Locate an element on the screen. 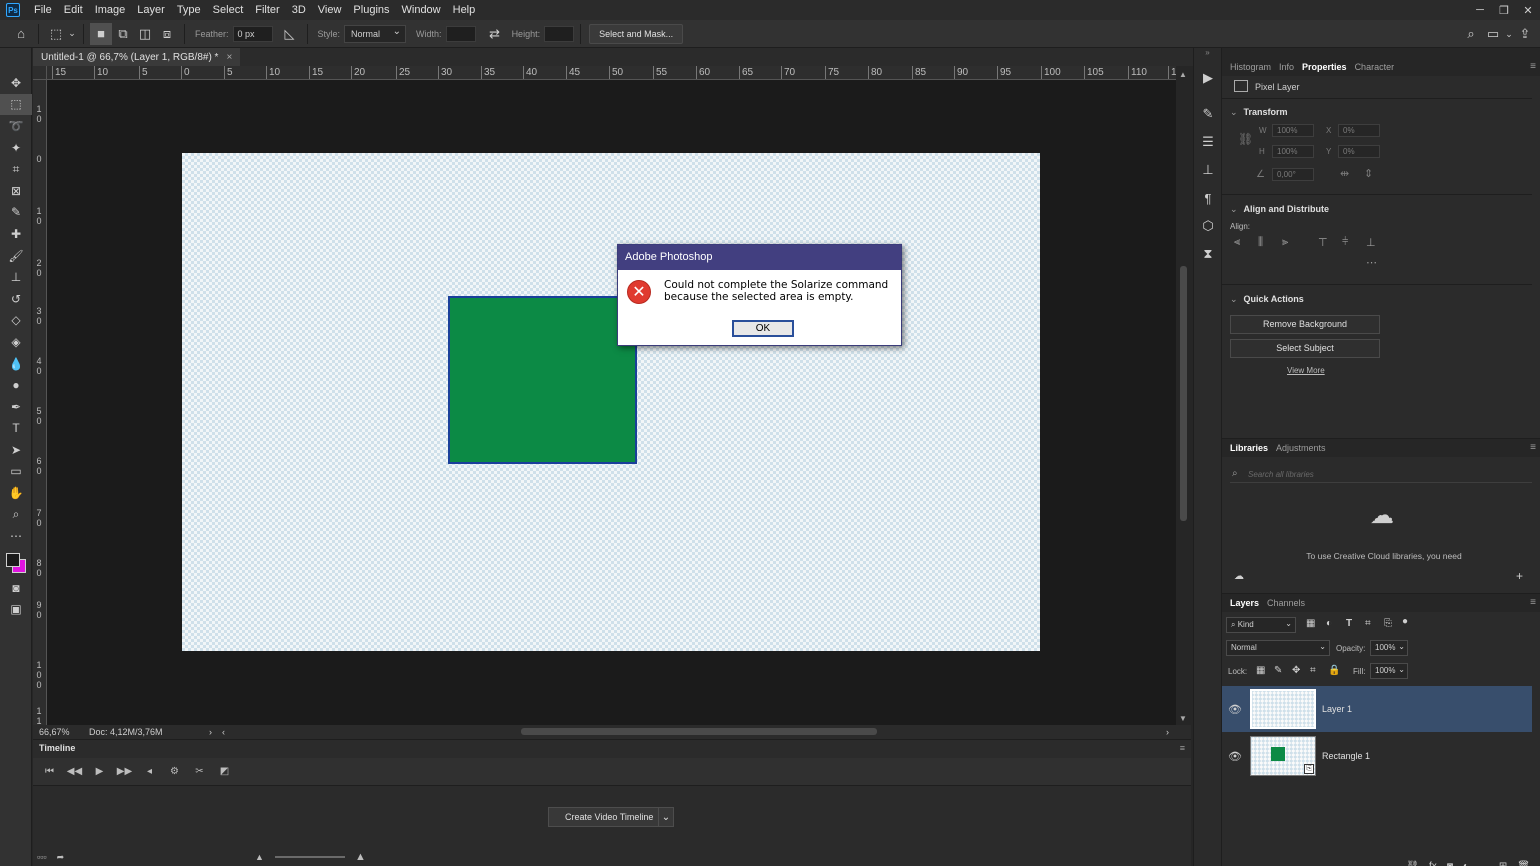 This screenshot has height=866, width=1540. render-icon: ➦ is located at coordinates (61, 857).